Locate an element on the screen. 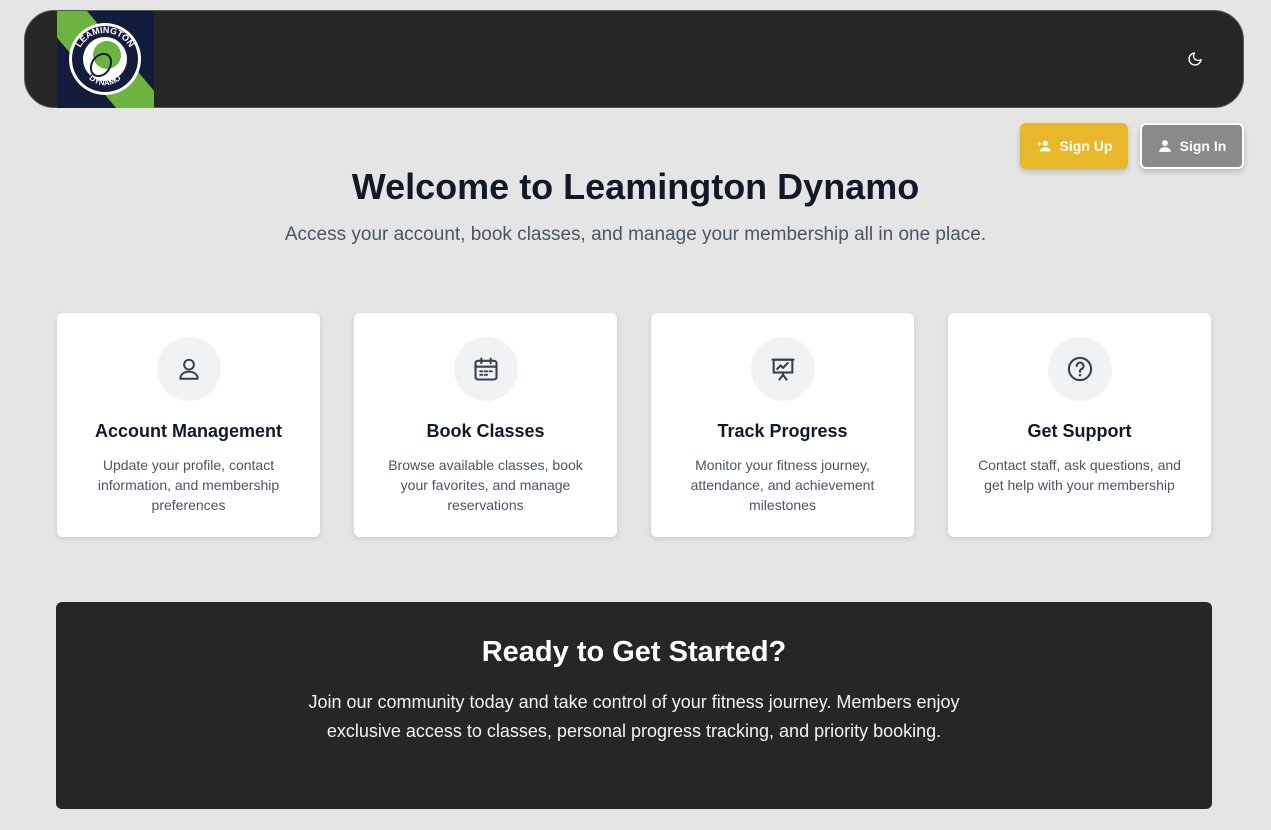  presentation-chart-icon is located at coordinates (783, 369).